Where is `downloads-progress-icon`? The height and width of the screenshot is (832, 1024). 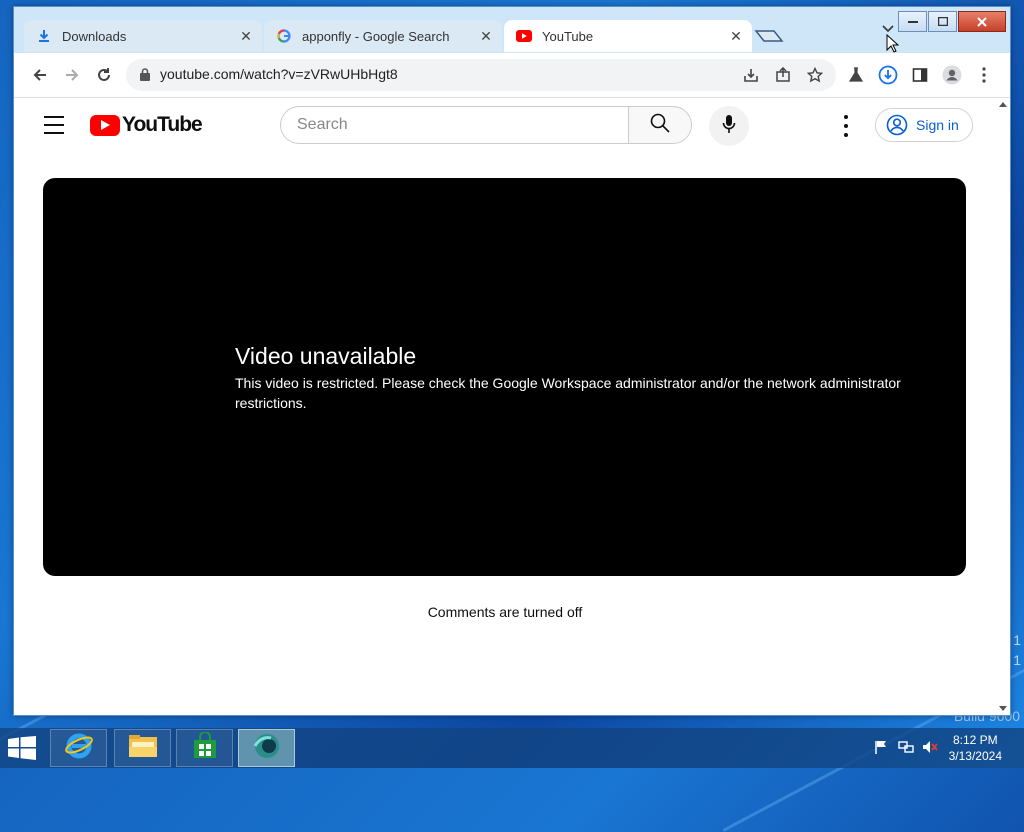 downloads-progress-icon is located at coordinates (888, 75).